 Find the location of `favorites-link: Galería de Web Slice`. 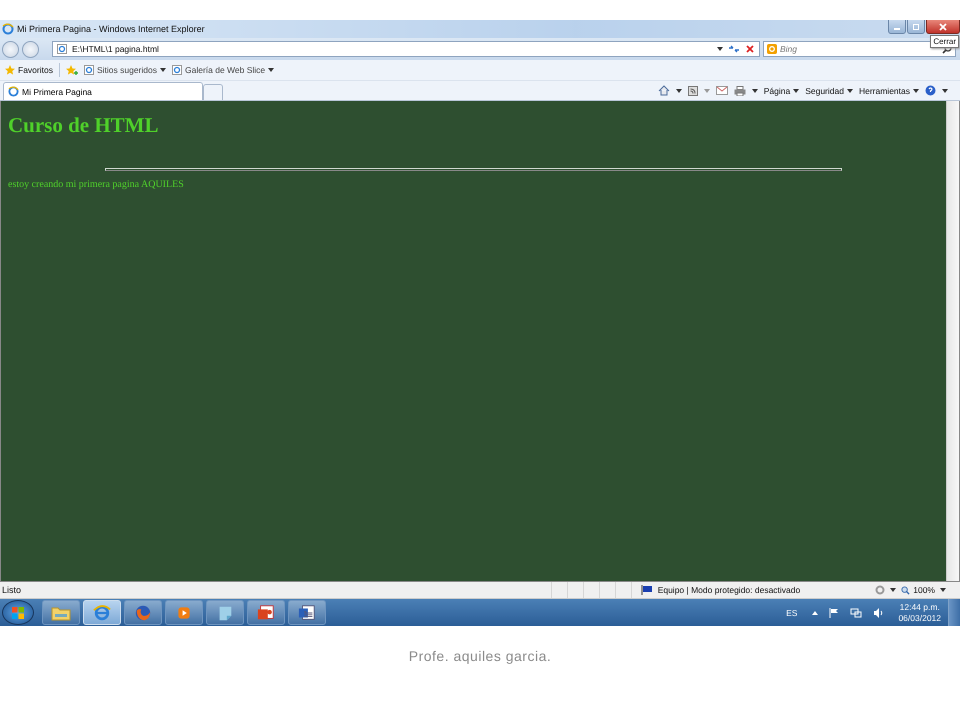

favorites-link: Galería de Web Slice is located at coordinates (223, 70).